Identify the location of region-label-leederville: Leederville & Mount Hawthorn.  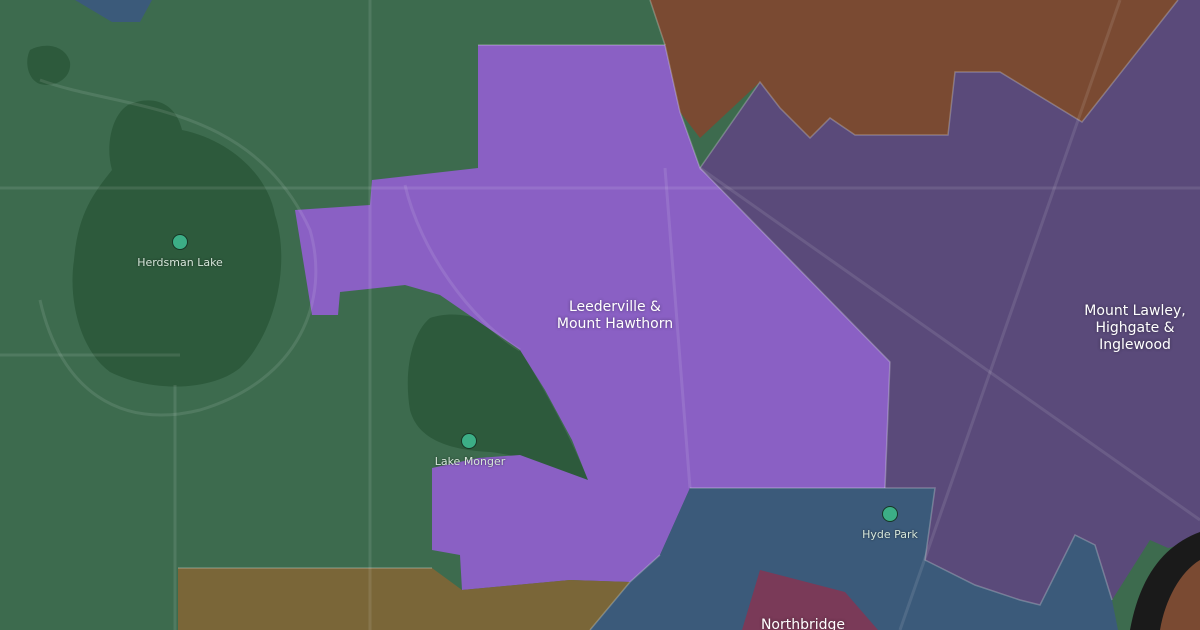
(615, 315).